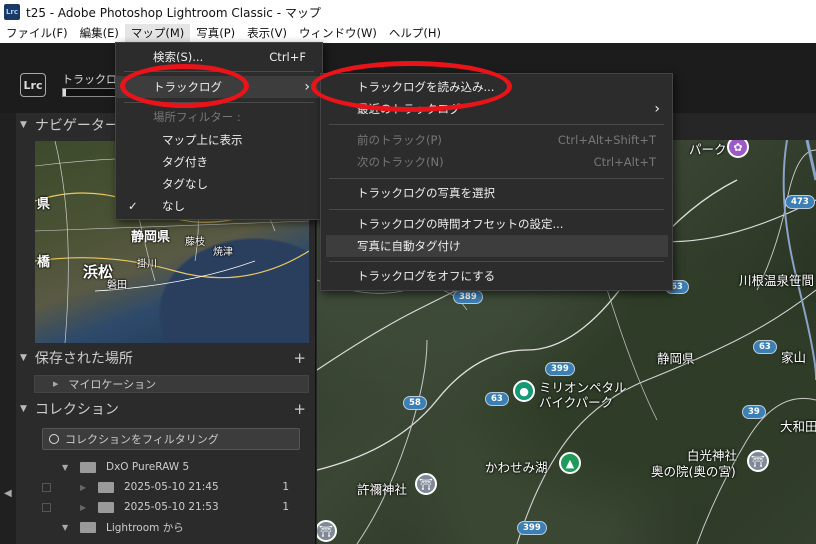  Describe the element at coordinates (794, 357) in the screenshot. I see `map-place-label: 家山` at that location.